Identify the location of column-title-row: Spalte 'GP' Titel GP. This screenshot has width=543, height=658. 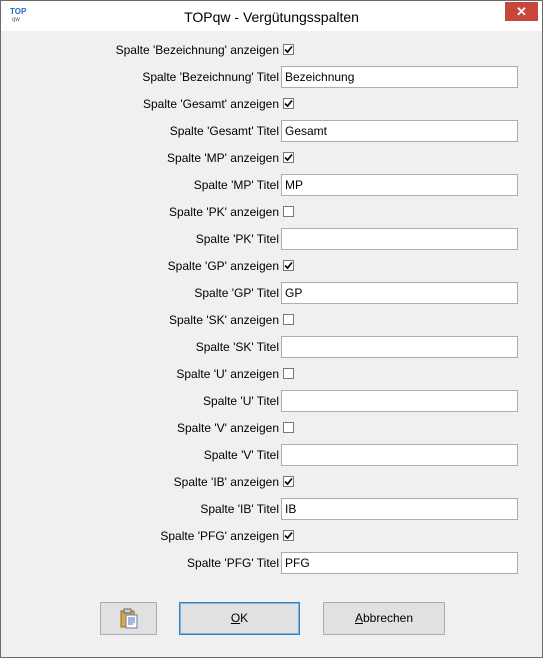
(271, 293).